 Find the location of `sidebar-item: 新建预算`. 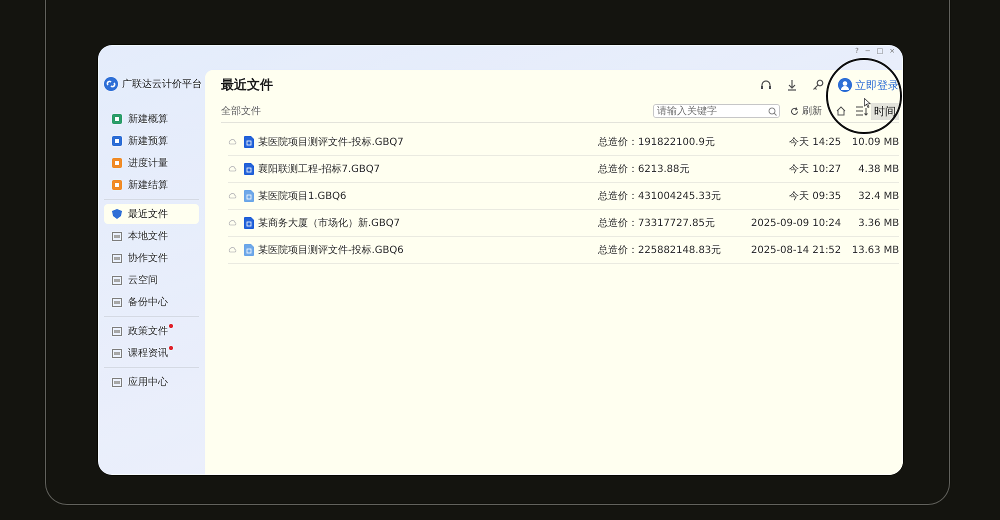

sidebar-item: 新建预算 is located at coordinates (151, 141).